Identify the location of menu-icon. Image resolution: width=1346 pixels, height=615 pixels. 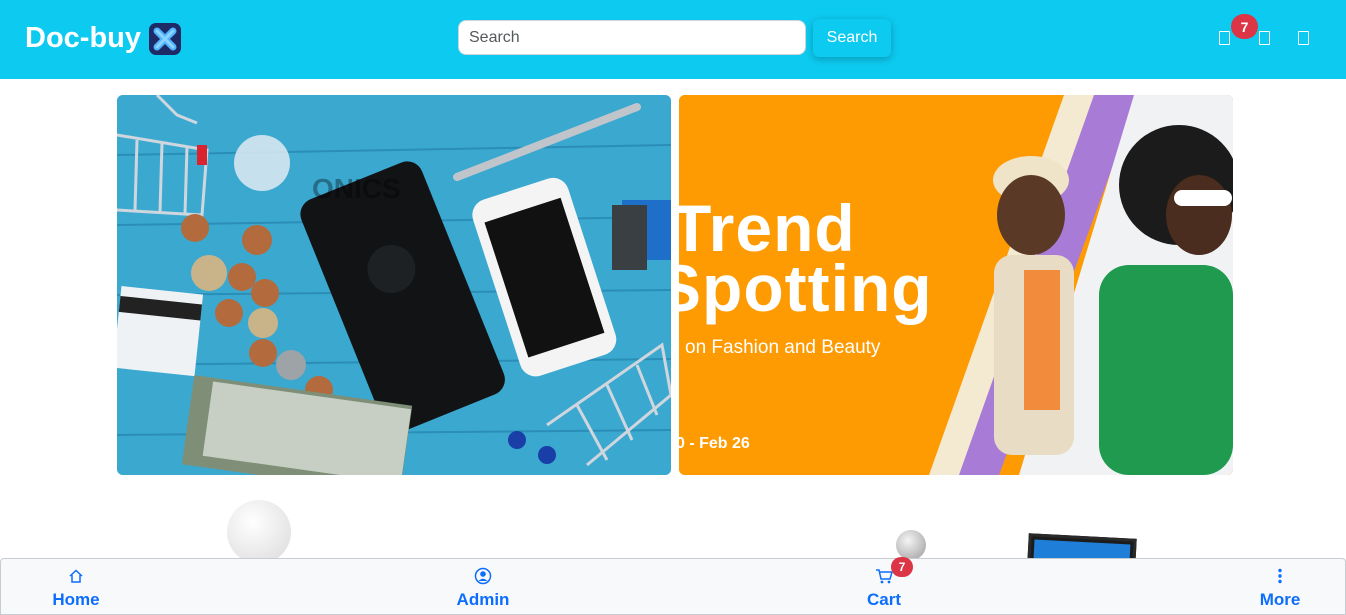
(1303, 38).